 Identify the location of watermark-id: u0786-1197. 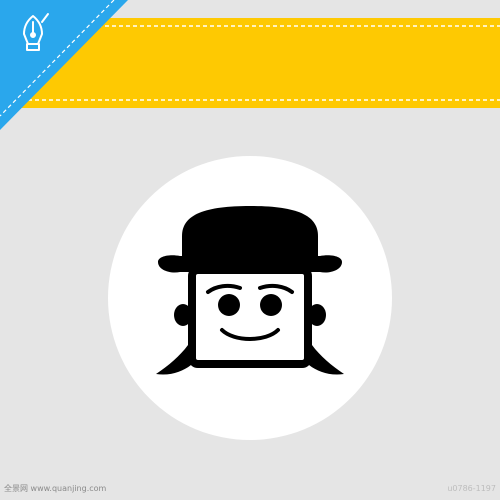
(471, 488).